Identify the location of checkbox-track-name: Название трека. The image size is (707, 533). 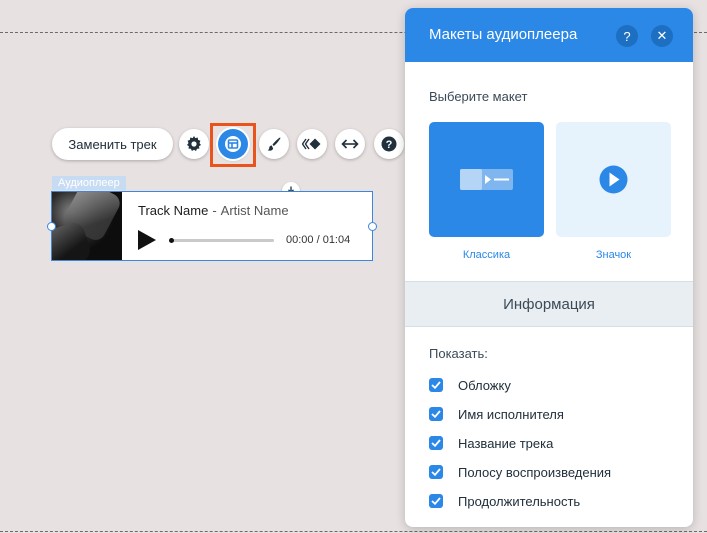
(491, 443).